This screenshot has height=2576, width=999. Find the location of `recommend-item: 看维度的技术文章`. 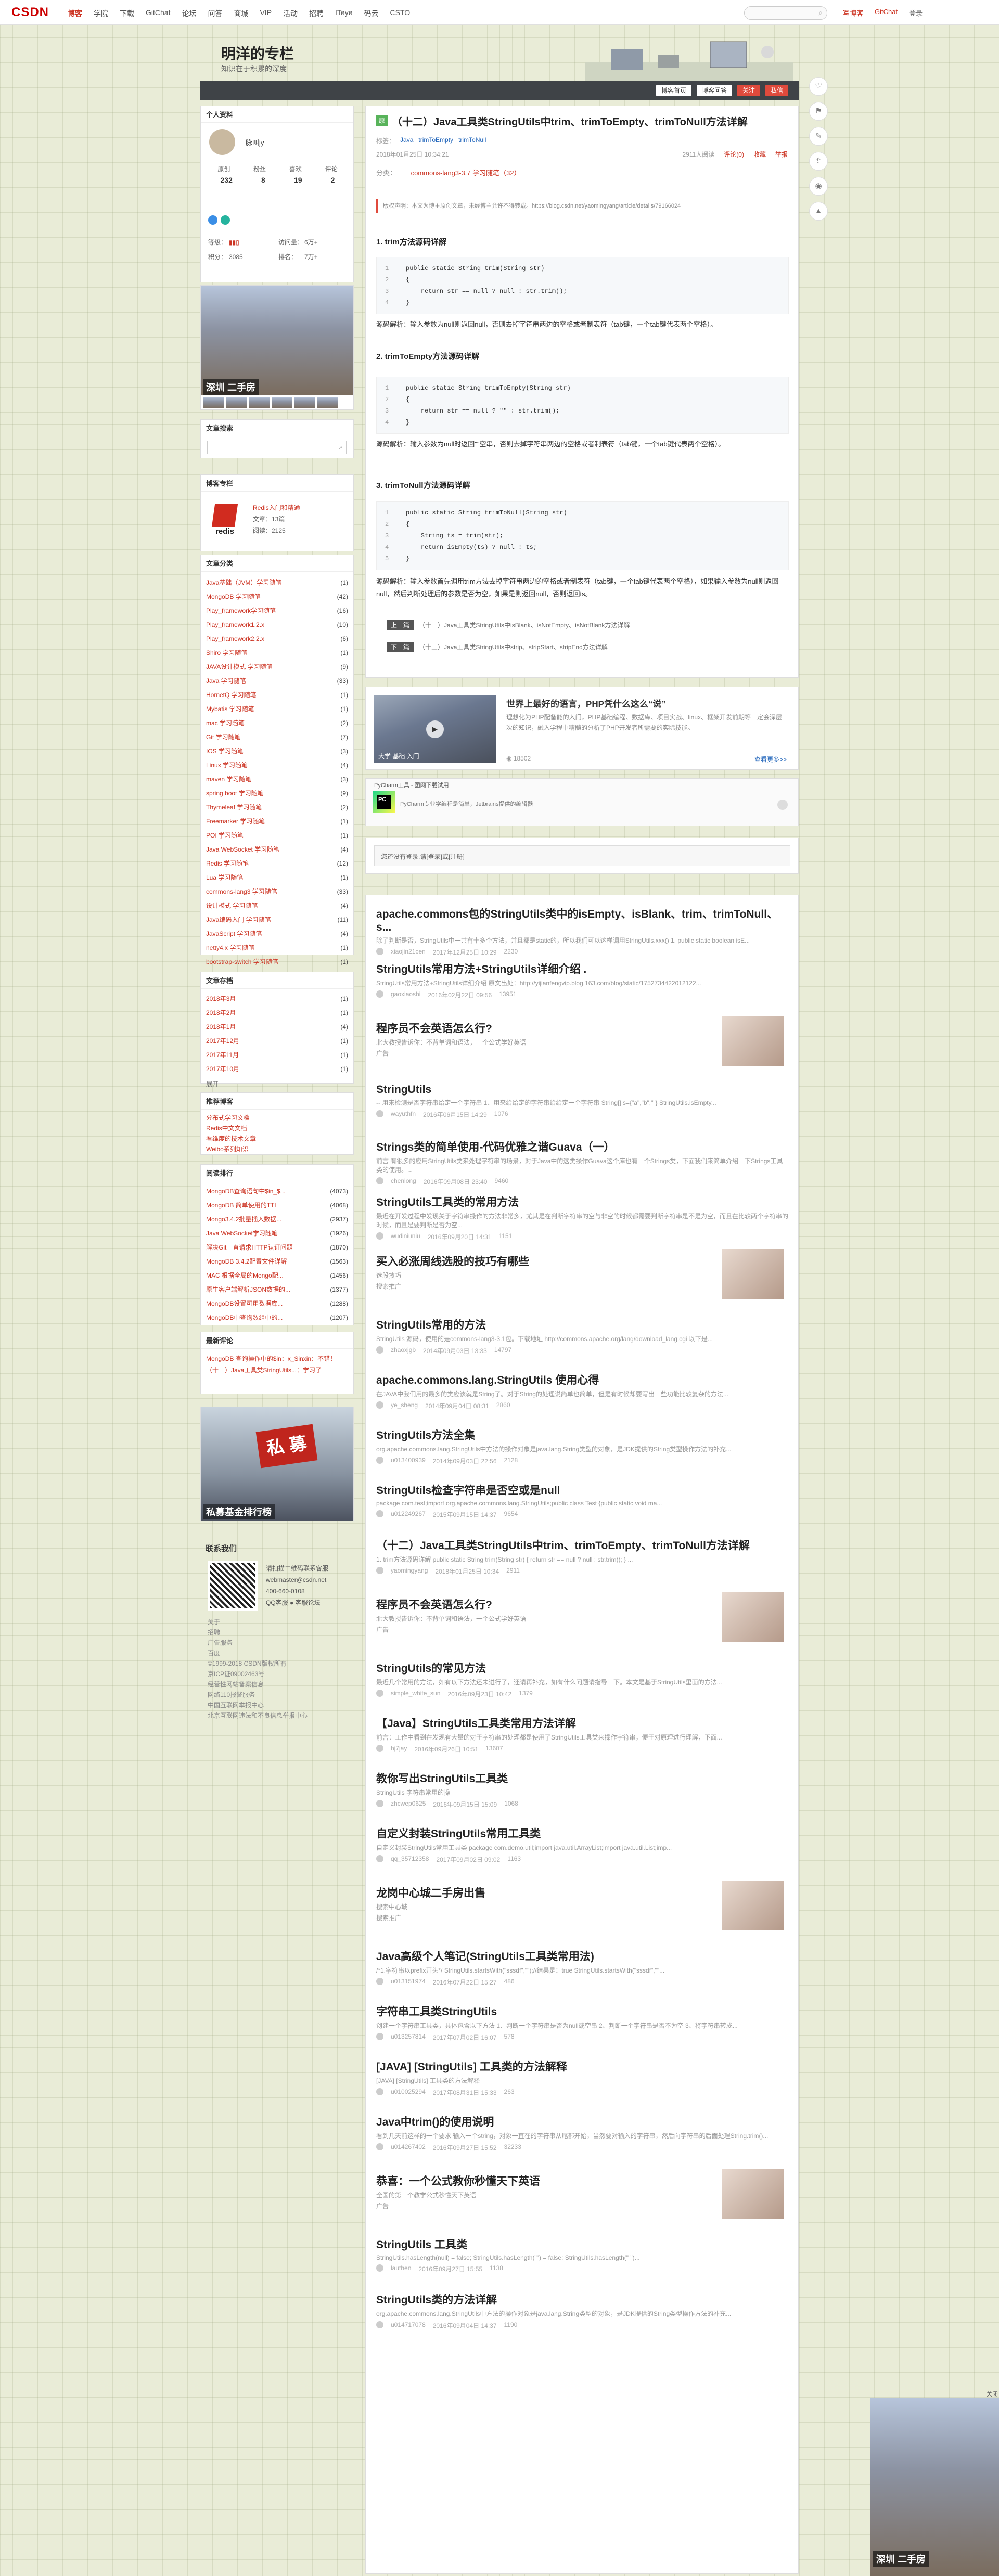

recommend-item: 看维度的技术文章 is located at coordinates (277, 1139).